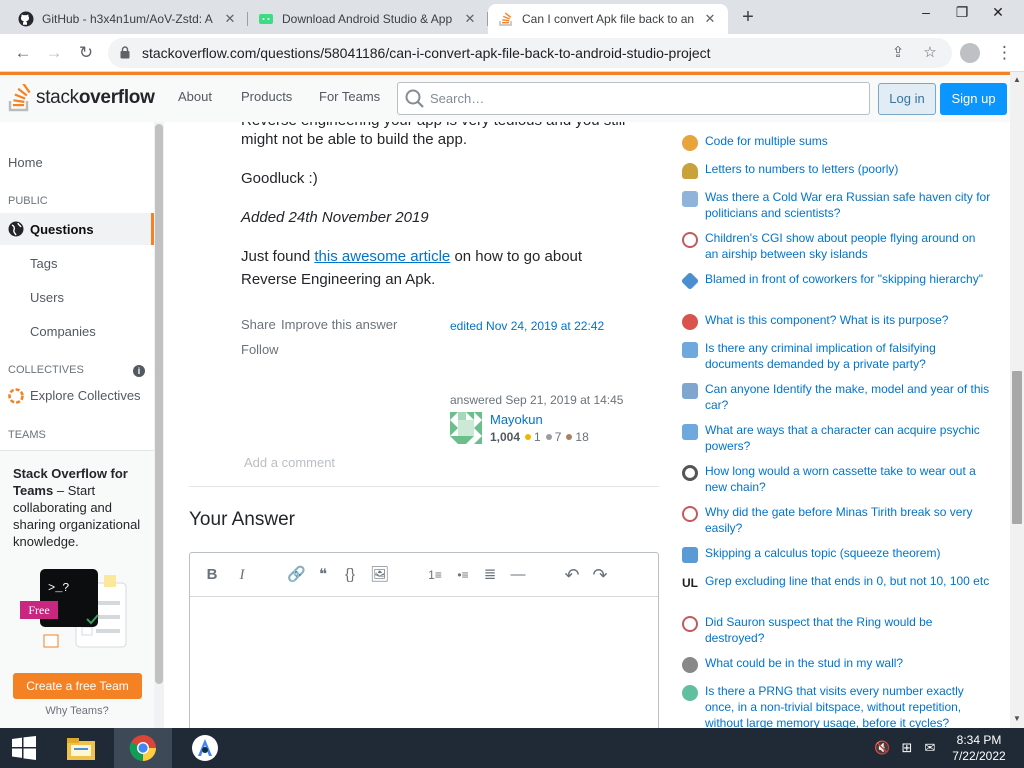 Image resolution: width=1024 pixels, height=768 pixels. Describe the element at coordinates (837, 170) in the screenshot. I see `hnq-item: Letters to numbers to letters (poorly)` at that location.